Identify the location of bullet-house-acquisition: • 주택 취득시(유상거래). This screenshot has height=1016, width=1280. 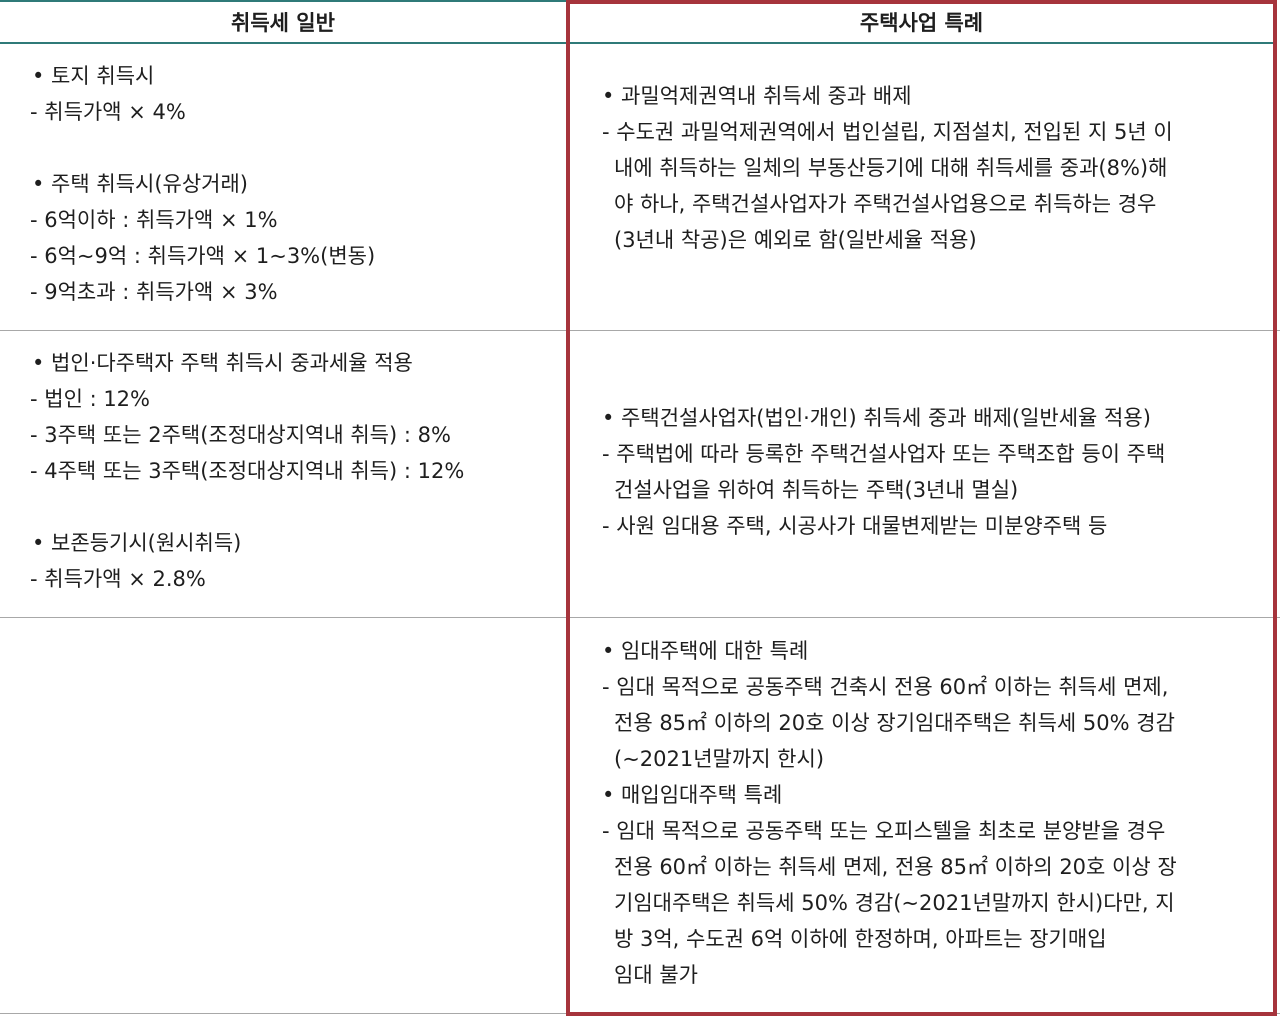
(140, 184).